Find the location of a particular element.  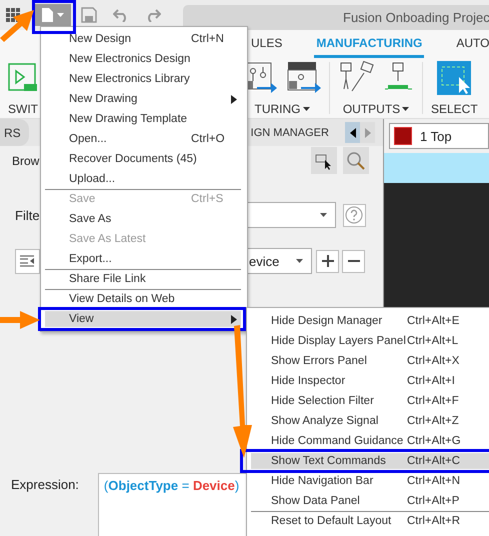

menu-item: New Design Ctrl+N is located at coordinates (143, 39).